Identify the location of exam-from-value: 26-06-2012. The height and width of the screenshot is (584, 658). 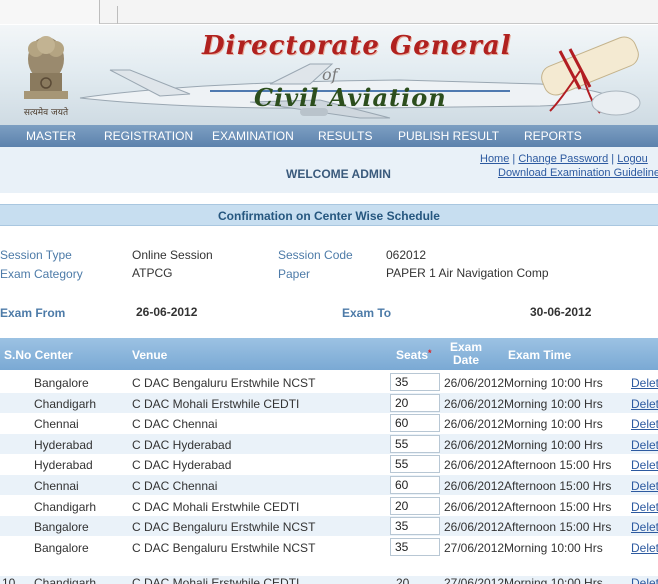
(167, 312).